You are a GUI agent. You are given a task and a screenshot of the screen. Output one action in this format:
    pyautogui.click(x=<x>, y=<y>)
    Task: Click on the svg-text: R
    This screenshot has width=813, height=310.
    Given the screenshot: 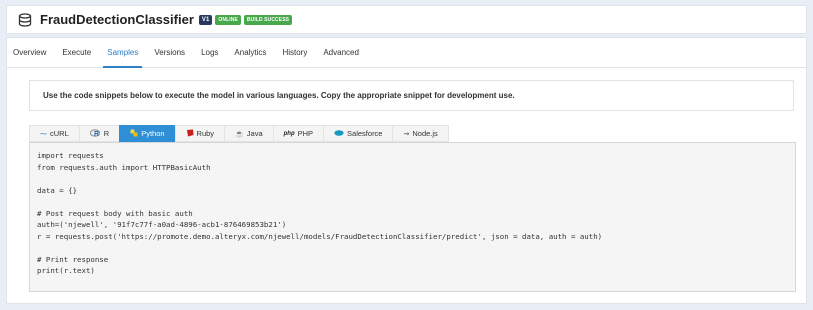 What is the action you would take?
    pyautogui.click(x=96, y=134)
    